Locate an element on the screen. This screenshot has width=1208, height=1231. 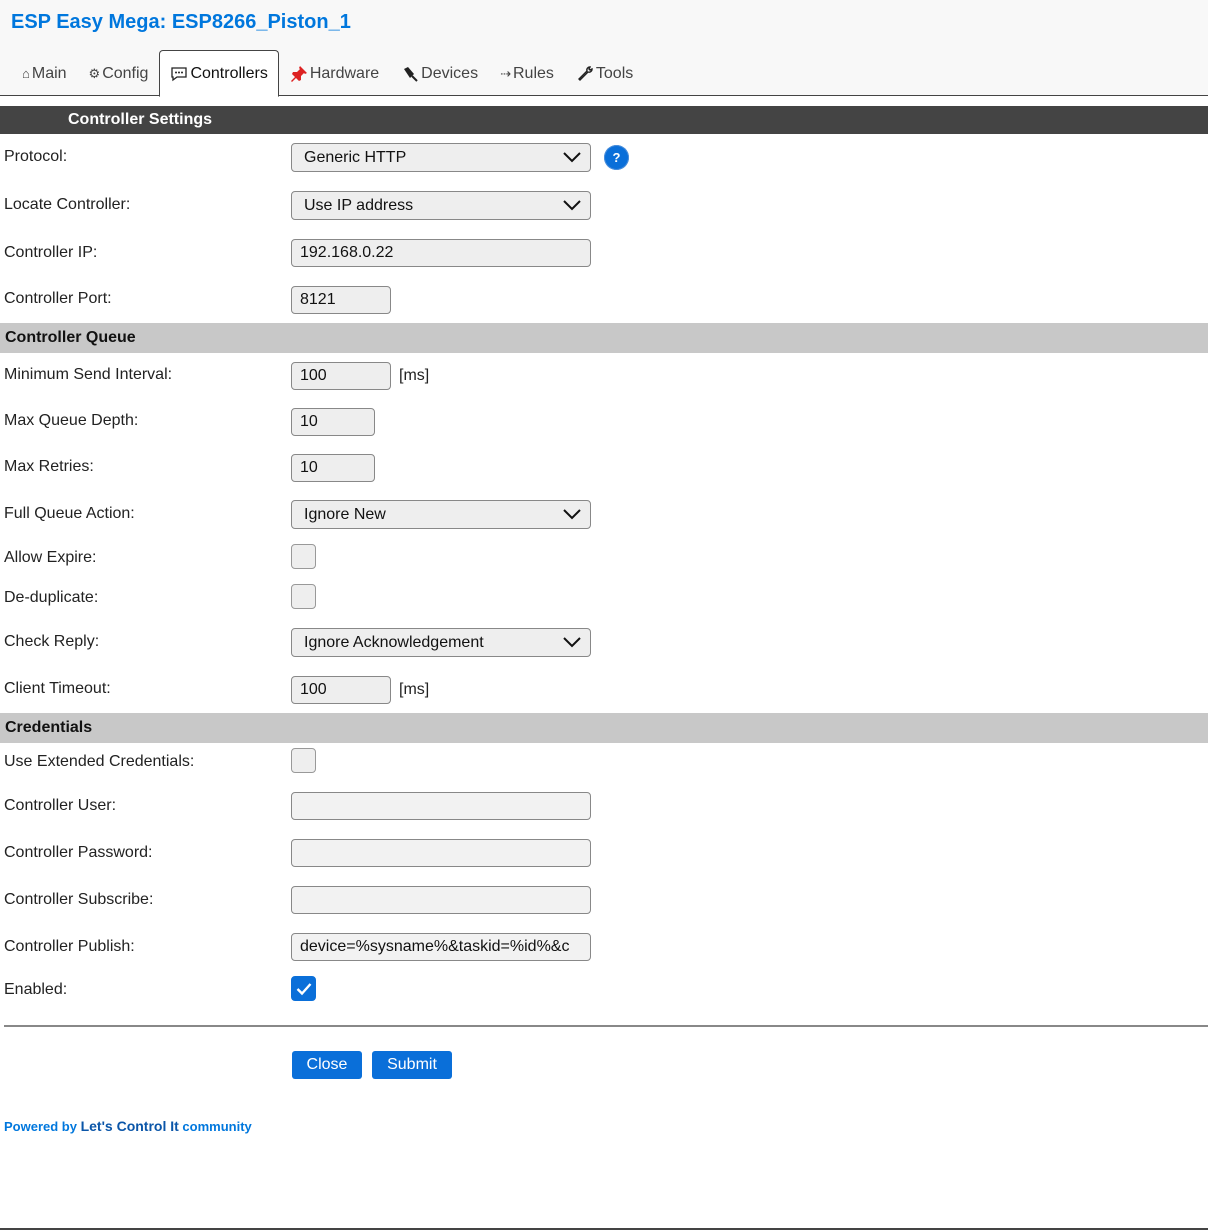
controller-publish-input: device=%sysname%&taskid=%id%&c is located at coordinates (441, 947).